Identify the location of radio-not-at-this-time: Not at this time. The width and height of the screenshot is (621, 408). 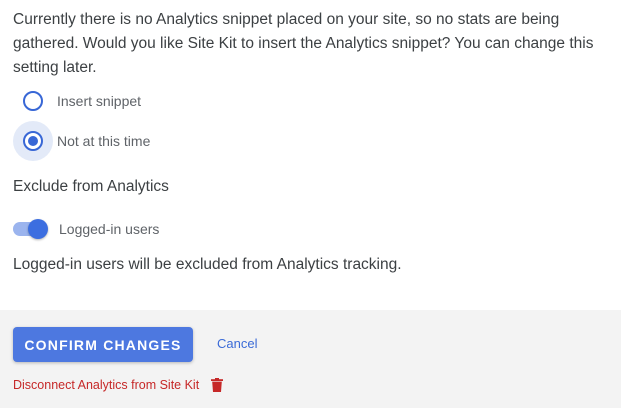
(81, 141).